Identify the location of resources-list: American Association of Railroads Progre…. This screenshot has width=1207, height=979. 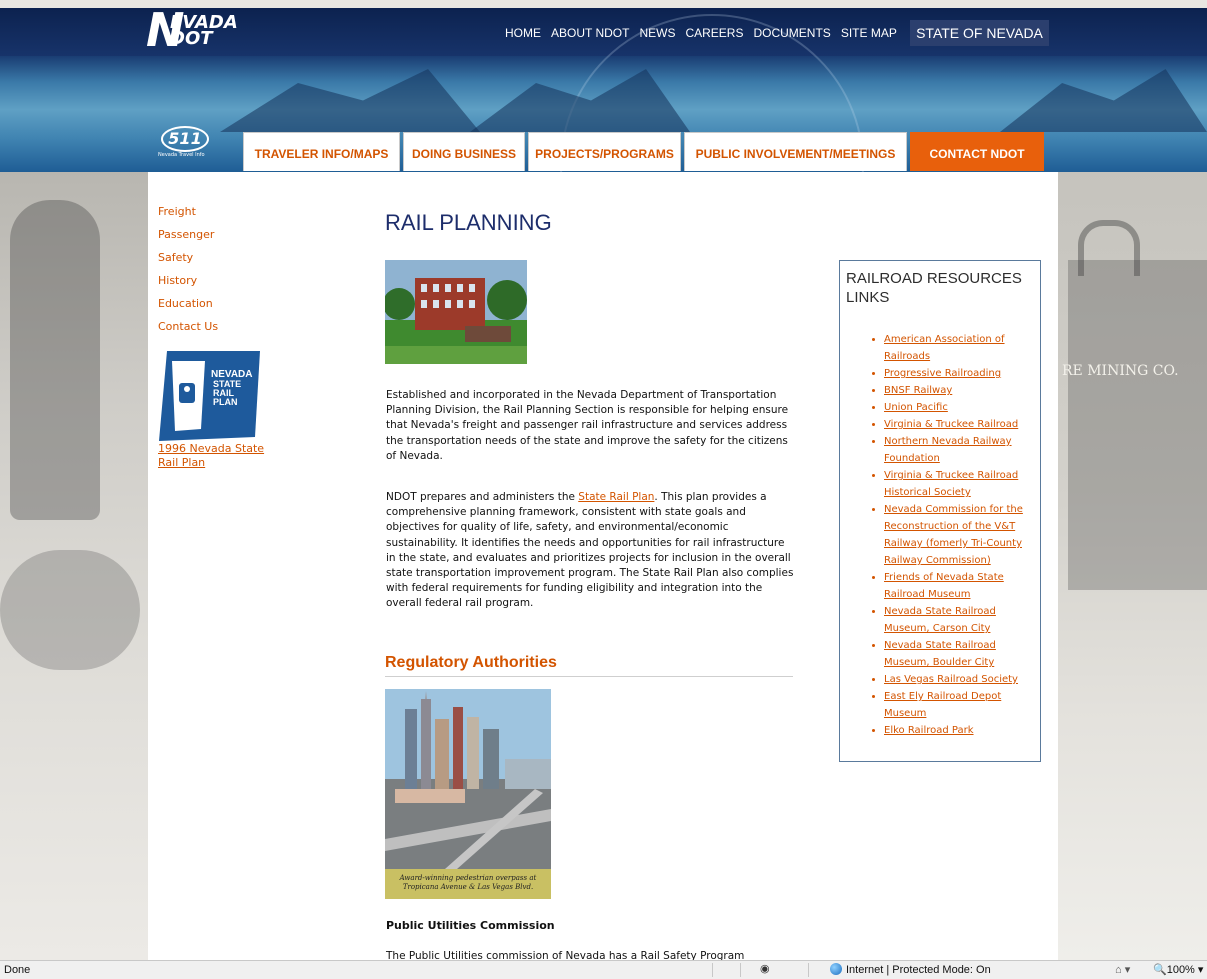
(962, 535).